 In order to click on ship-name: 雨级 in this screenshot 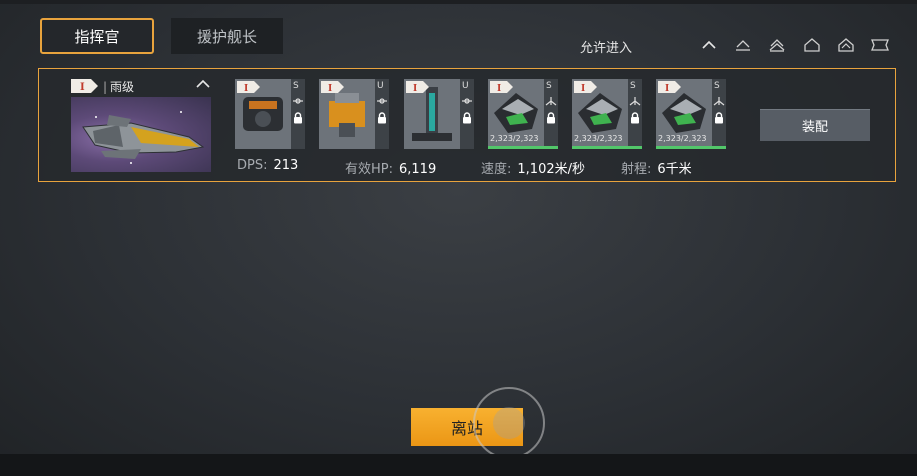, I will do `click(118, 86)`.